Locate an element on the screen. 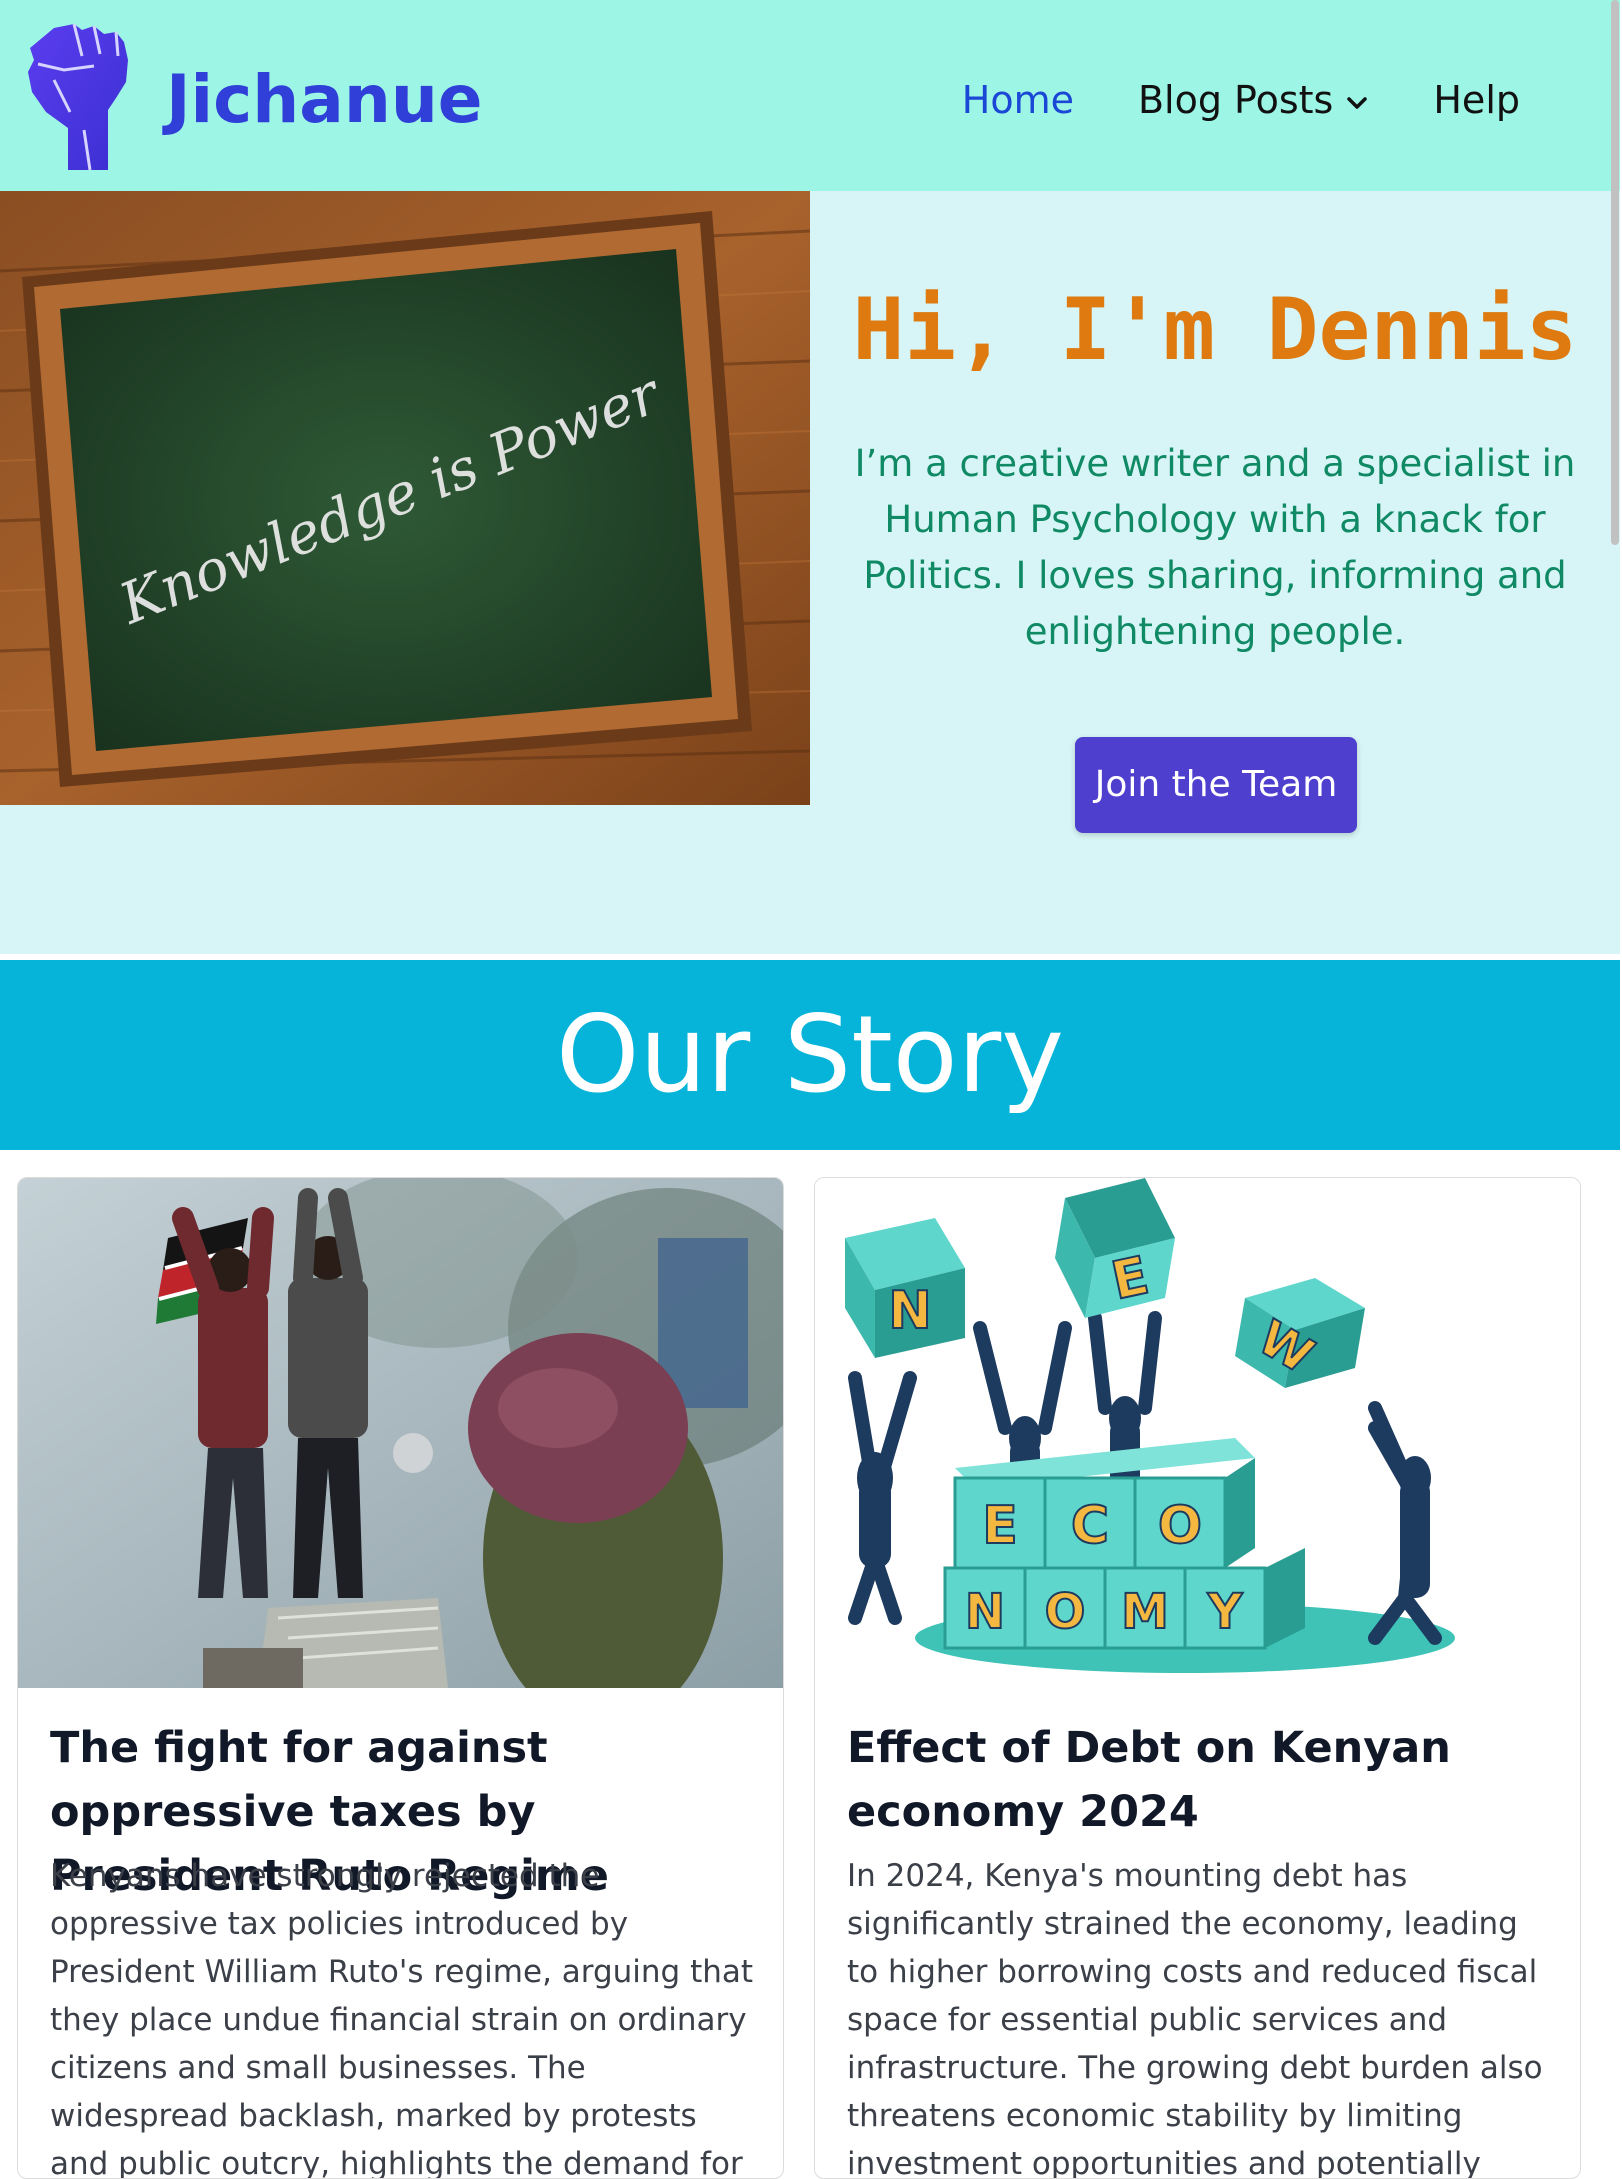 The width and height of the screenshot is (1622, 2179). brand-name: Jichanue is located at coordinates (324, 100).